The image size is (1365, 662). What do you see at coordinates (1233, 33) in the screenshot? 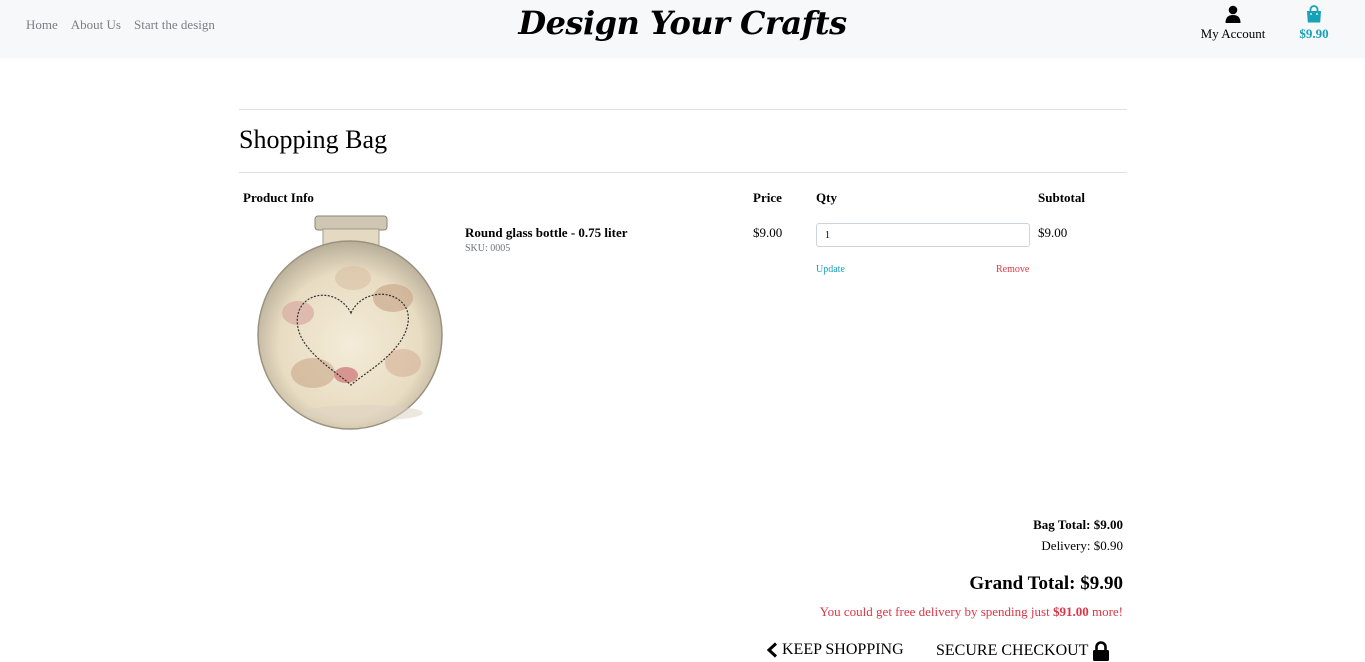
I see `my-account-label: My Account` at bounding box center [1233, 33].